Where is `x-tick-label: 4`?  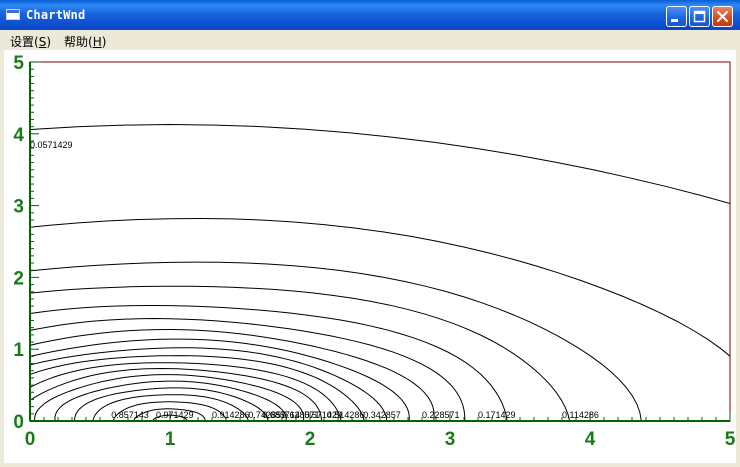 x-tick-label: 4 is located at coordinates (590, 439).